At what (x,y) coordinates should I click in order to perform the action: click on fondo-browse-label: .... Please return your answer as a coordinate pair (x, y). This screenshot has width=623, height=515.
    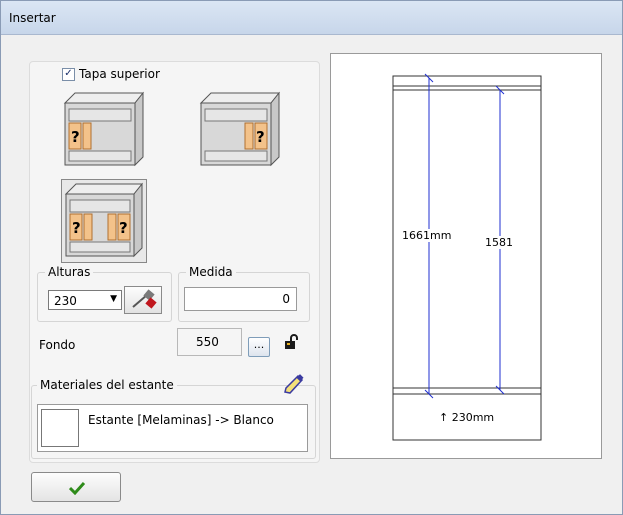
    Looking at the image, I should click on (259, 344).